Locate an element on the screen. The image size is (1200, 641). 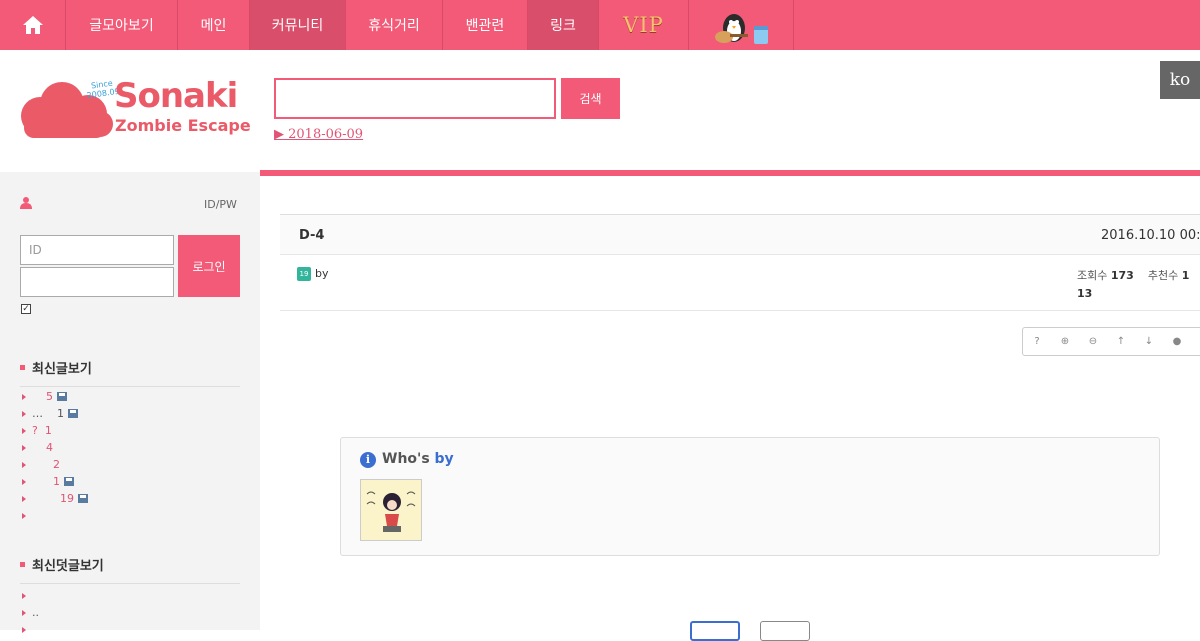
logo-subtitle: Zombie Escape is located at coordinates (183, 125).